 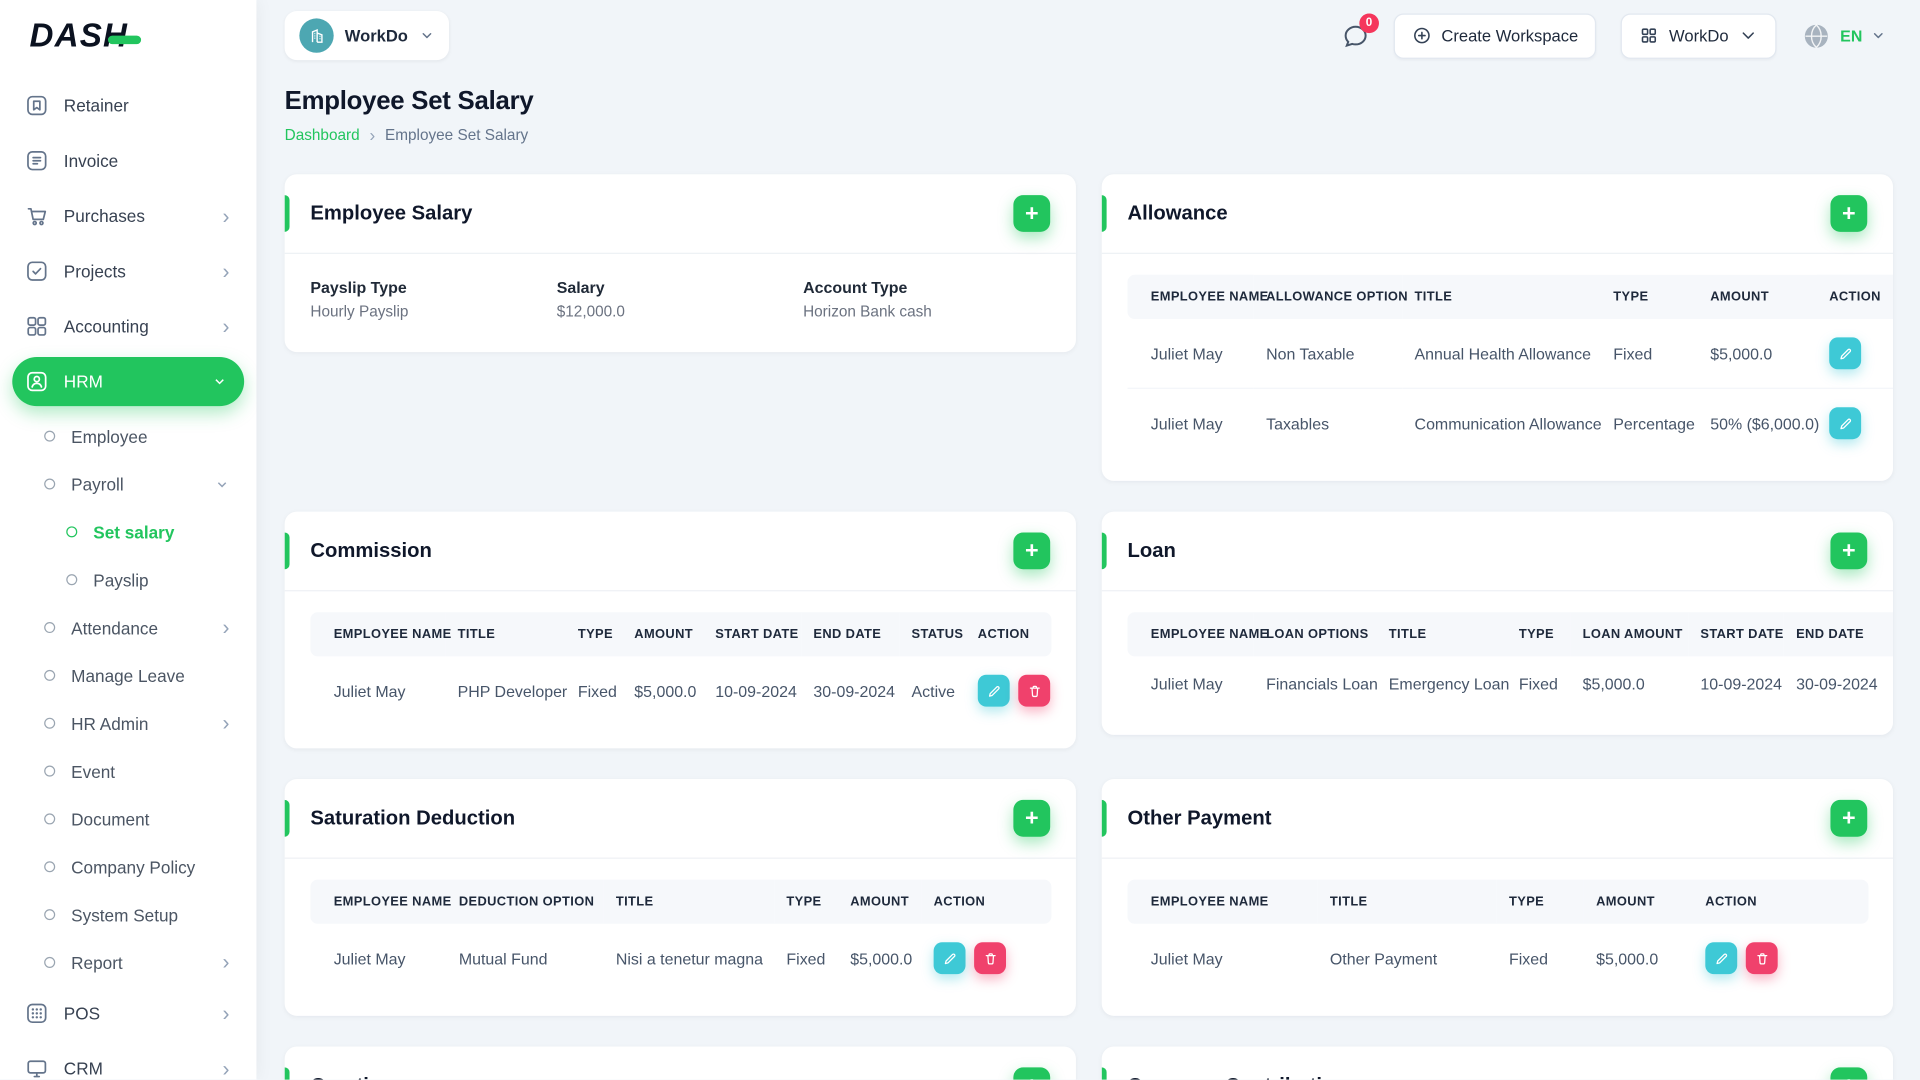 I want to click on sidebar-item-pos: POS ›, so click(x=128, y=1013).